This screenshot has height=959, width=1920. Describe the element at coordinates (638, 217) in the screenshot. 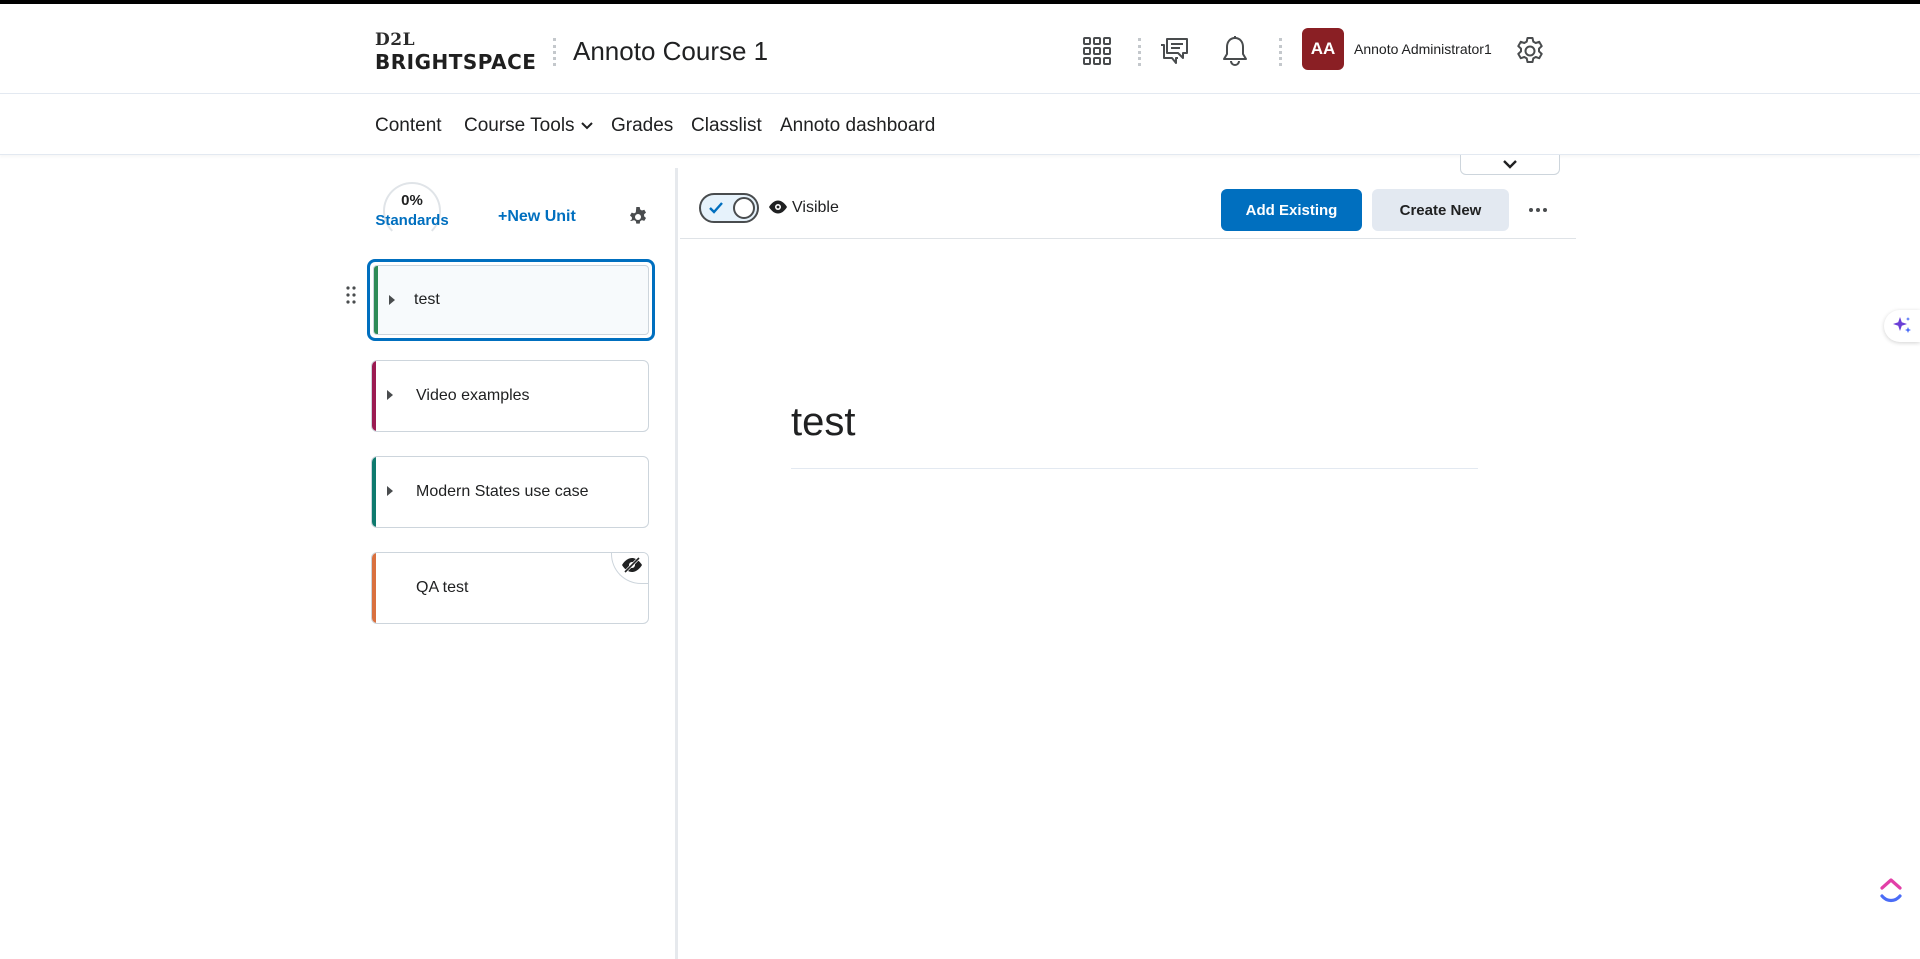

I see `sidebar-settings-gear-icon` at that location.